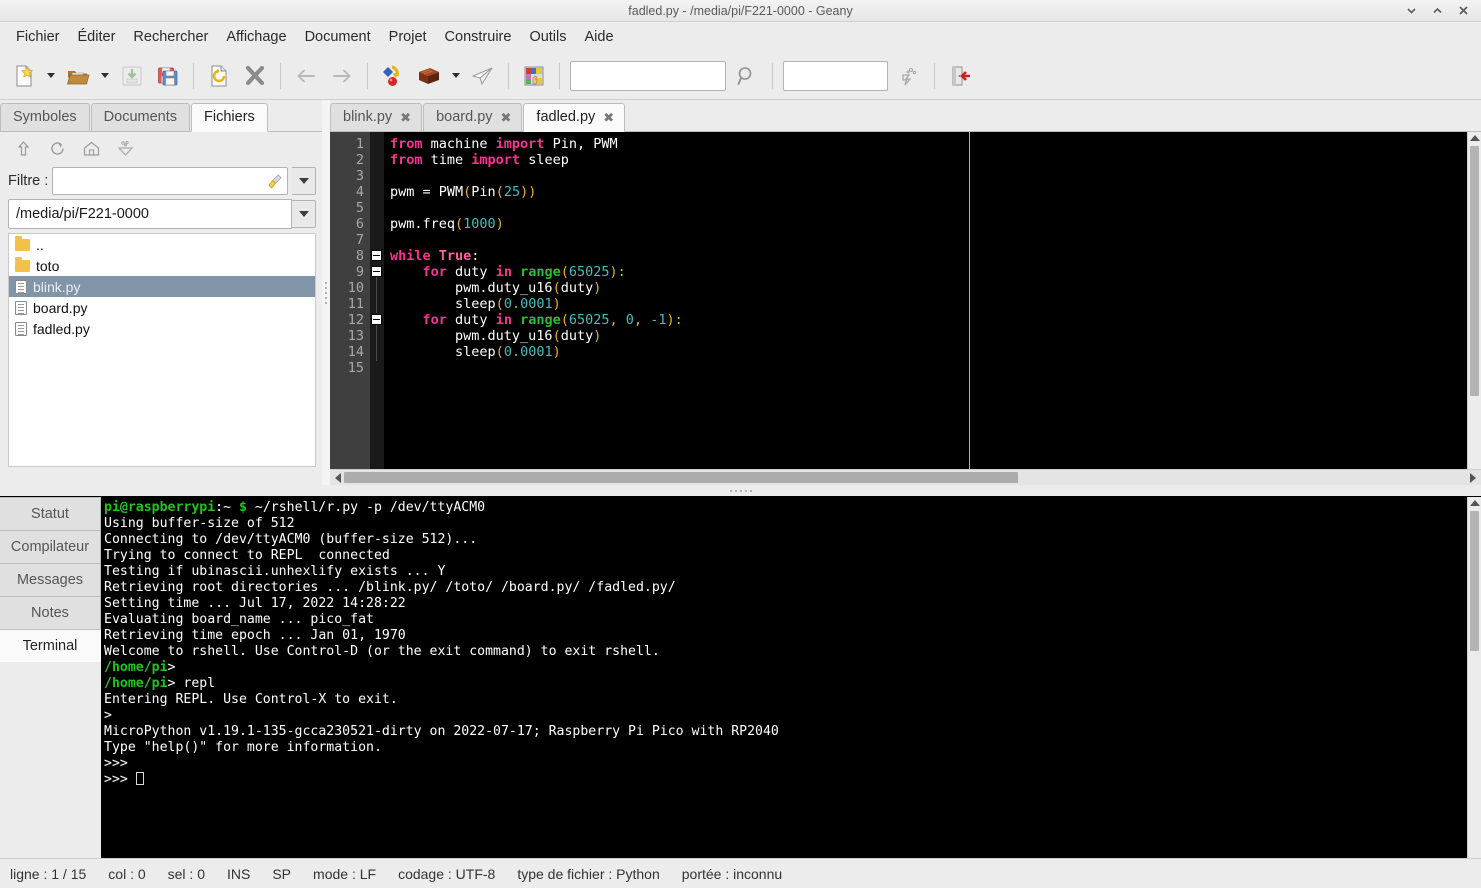  What do you see at coordinates (97, 37) in the screenshot?
I see `menu-editer: Éditer` at bounding box center [97, 37].